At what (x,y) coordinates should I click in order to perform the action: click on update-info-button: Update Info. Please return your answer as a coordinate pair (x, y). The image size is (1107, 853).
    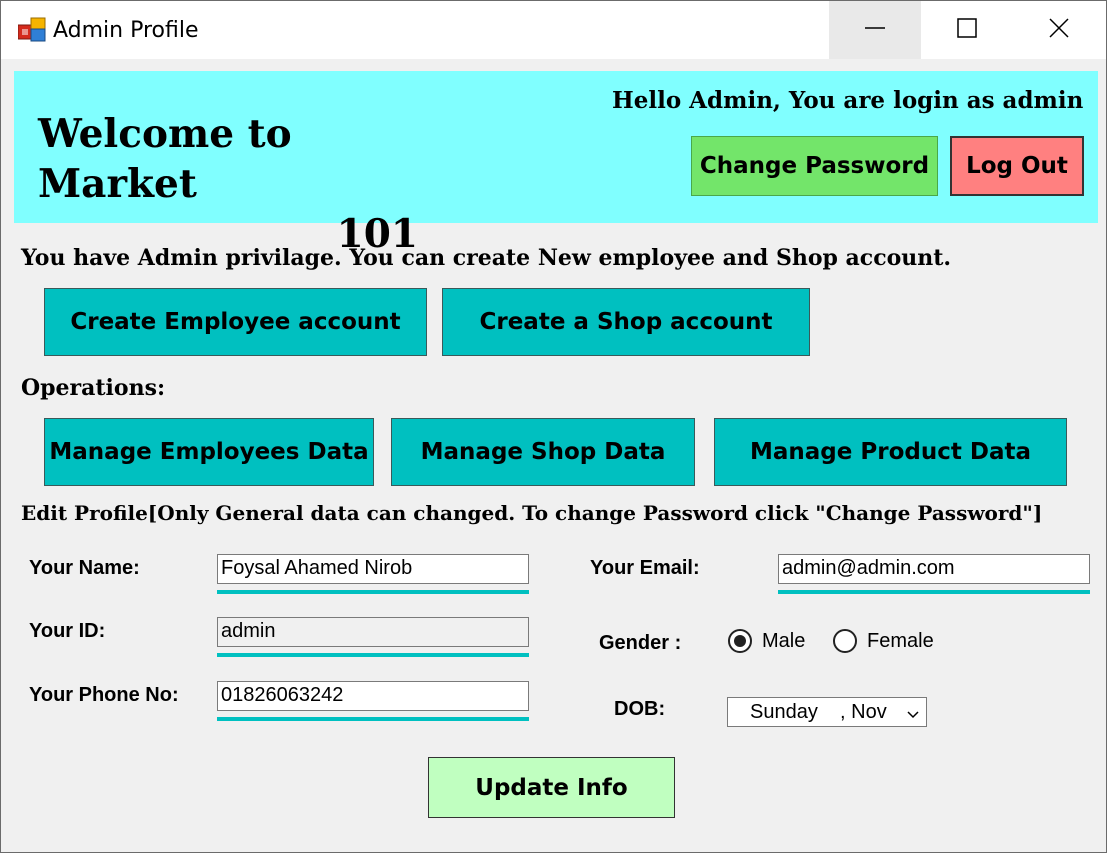
    Looking at the image, I should click on (551, 787).